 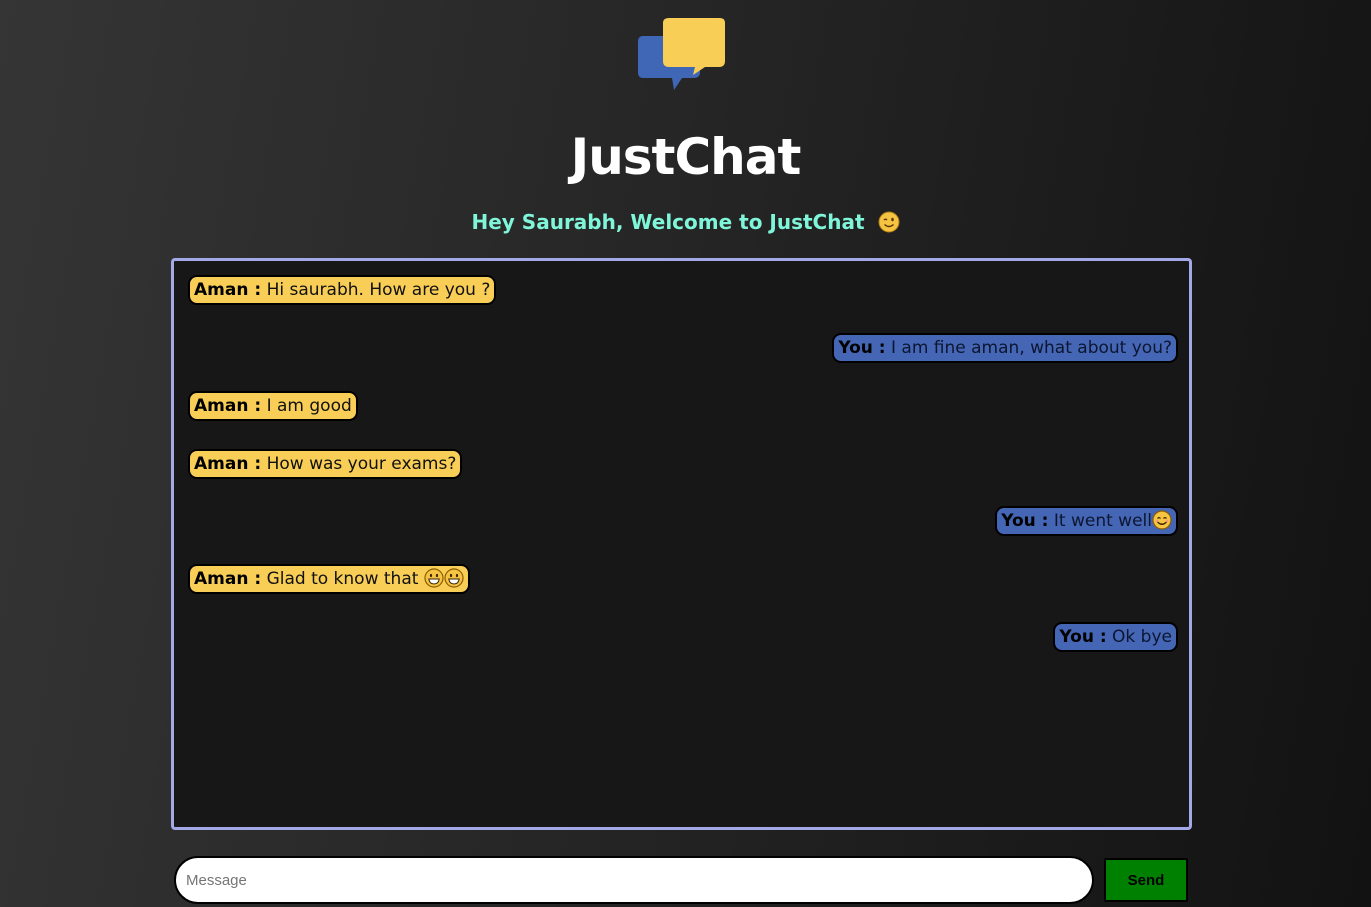 What do you see at coordinates (668, 222) in the screenshot?
I see `welcome-text: Hey Saurabh, Welcome to JustChat` at bounding box center [668, 222].